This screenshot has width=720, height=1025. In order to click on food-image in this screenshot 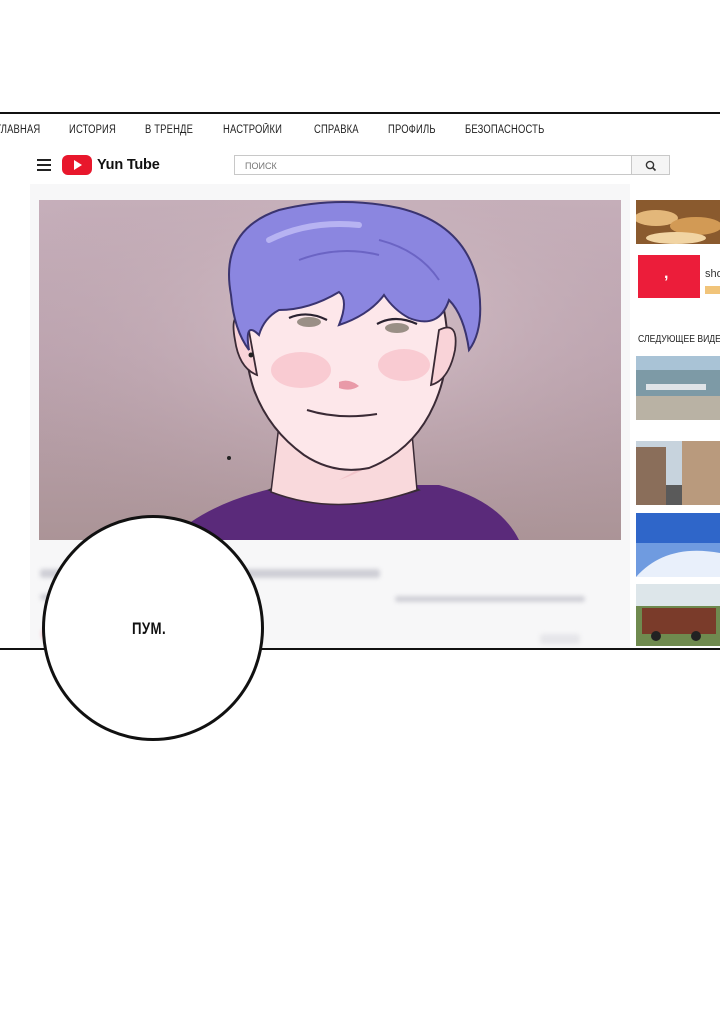, I will do `click(678, 222)`.